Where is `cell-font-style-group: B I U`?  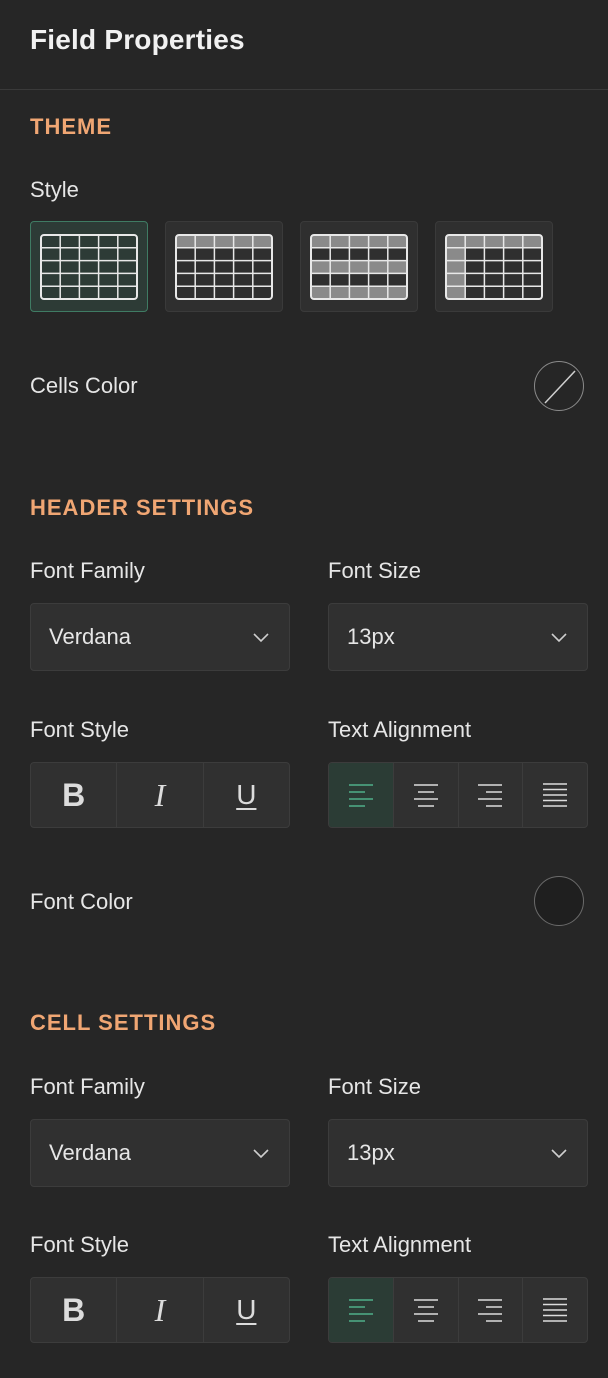 cell-font-style-group: B I U is located at coordinates (160, 1310).